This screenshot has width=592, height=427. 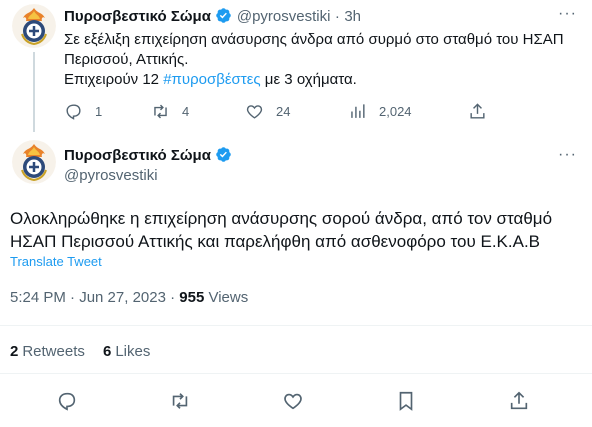 I want to click on like-button, so click(x=293, y=403).